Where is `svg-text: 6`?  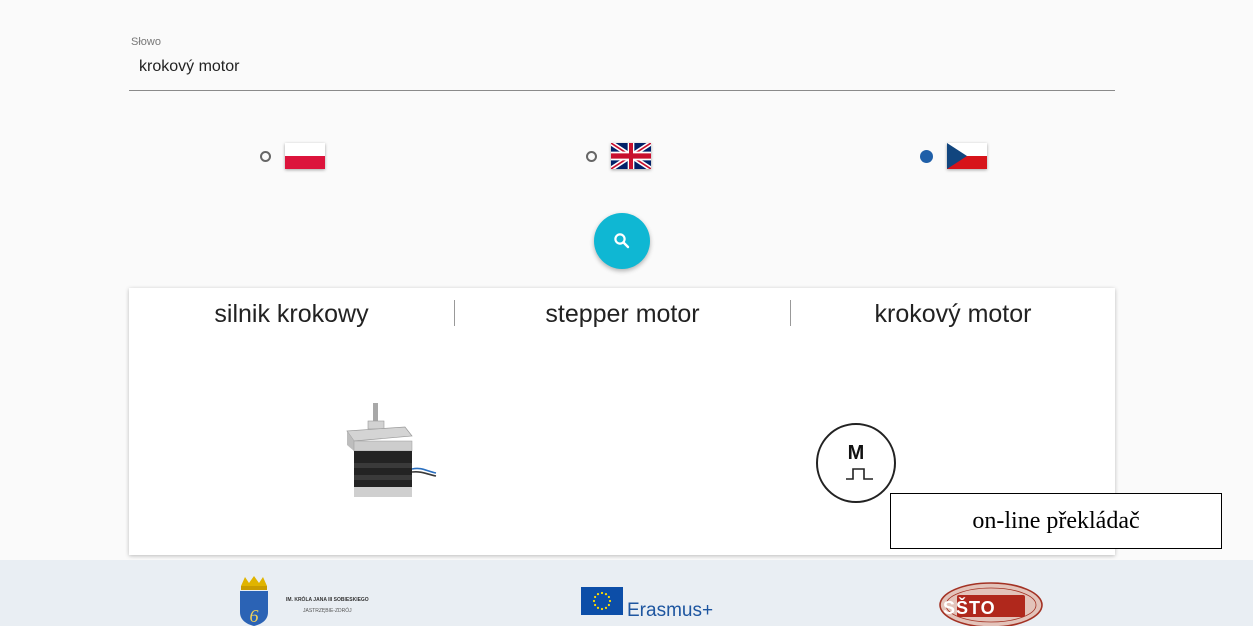
svg-text: 6 is located at coordinates (254, 616).